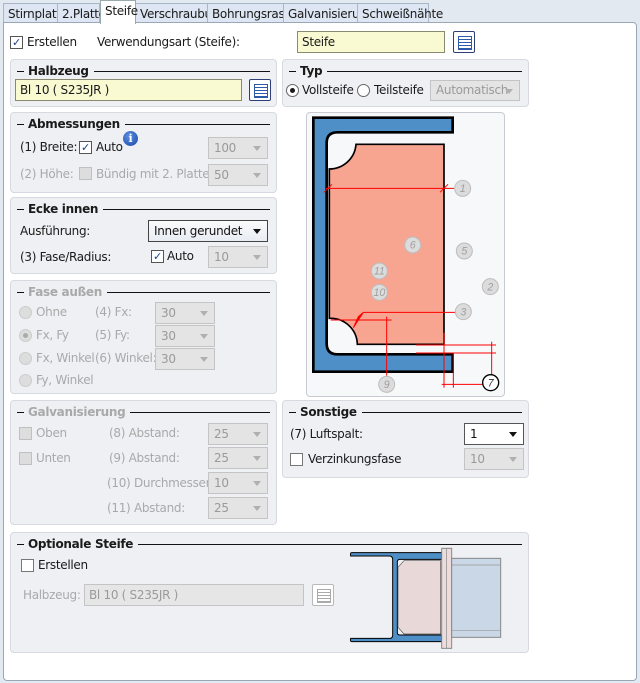 The height and width of the screenshot is (683, 640). I want to click on fase-auto-label: Auto, so click(180, 256).